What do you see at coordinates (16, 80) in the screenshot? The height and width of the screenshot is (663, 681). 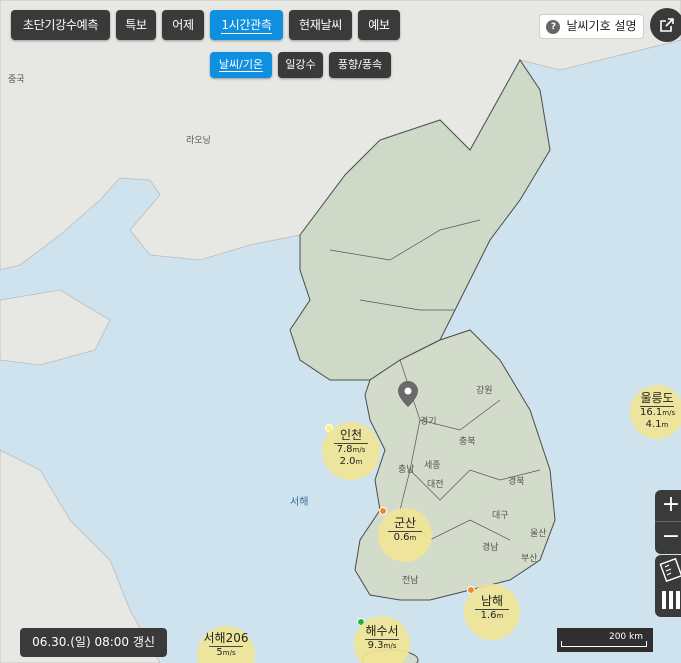 I see `label-china: 중국` at bounding box center [16, 80].